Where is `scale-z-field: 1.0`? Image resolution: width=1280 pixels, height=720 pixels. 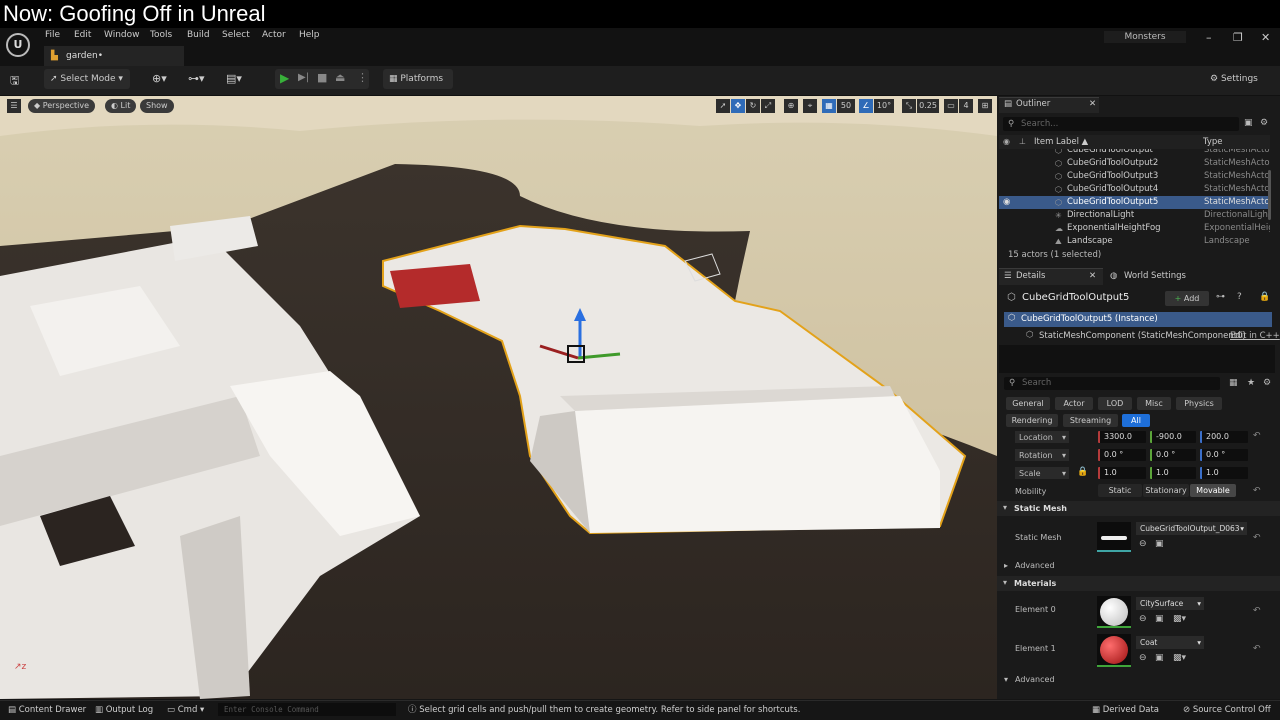 scale-z-field: 1.0 is located at coordinates (1224, 473).